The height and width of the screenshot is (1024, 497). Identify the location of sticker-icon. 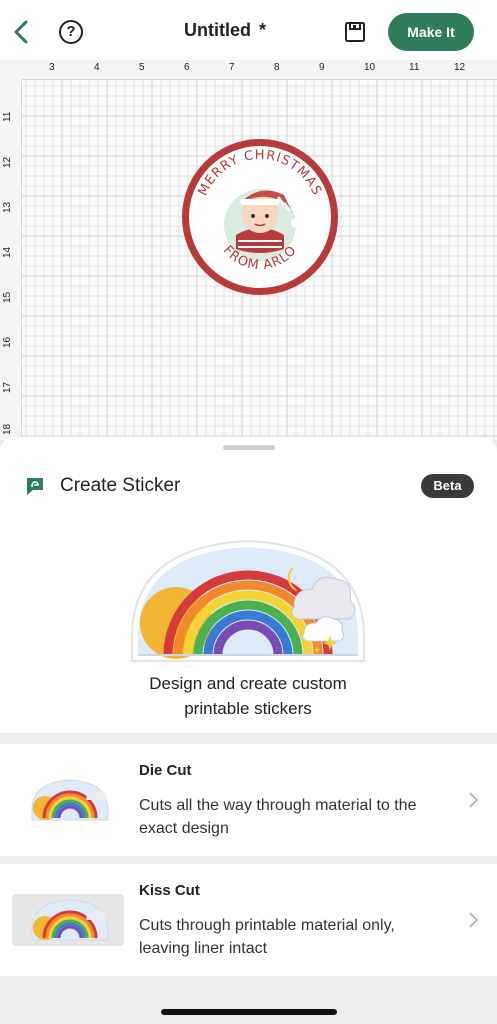
(35, 486).